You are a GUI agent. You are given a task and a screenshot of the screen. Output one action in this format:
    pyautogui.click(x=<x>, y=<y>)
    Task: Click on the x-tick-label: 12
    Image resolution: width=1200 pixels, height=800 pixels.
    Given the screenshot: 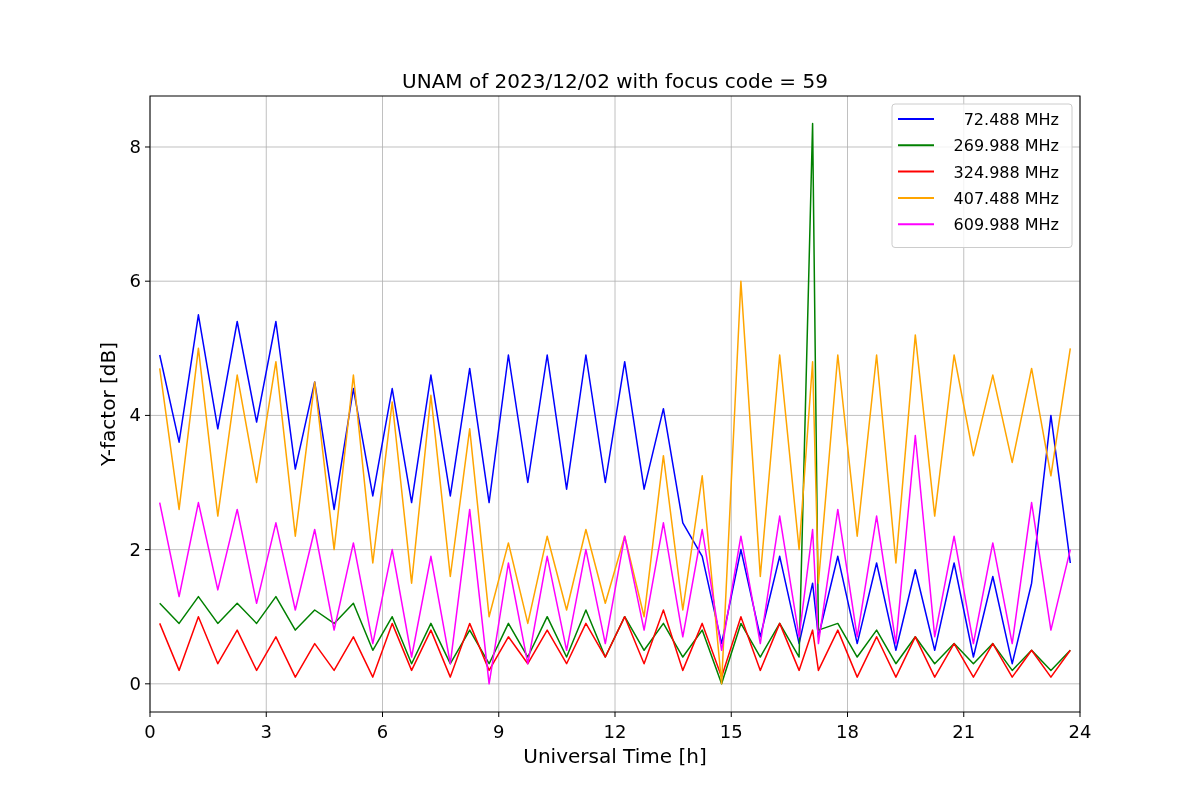 What is the action you would take?
    pyautogui.click(x=615, y=731)
    